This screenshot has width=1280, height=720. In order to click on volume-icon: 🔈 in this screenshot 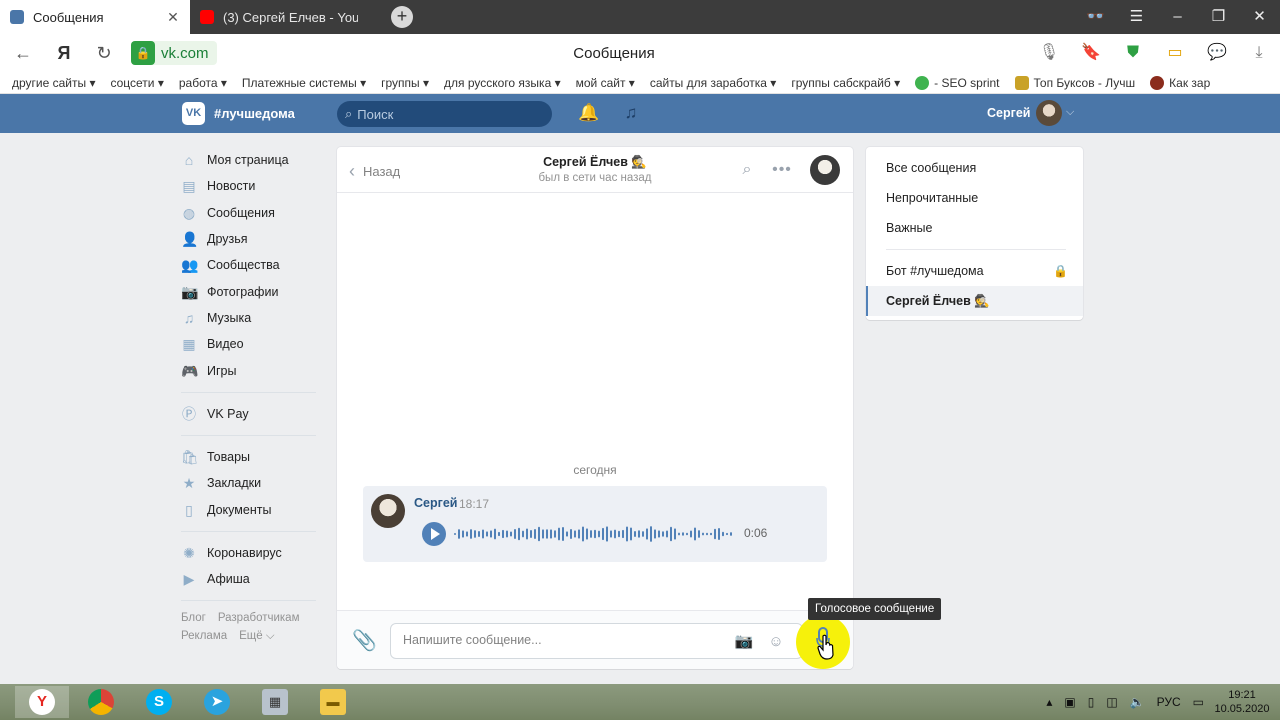, I will do `click(1137, 702)`.